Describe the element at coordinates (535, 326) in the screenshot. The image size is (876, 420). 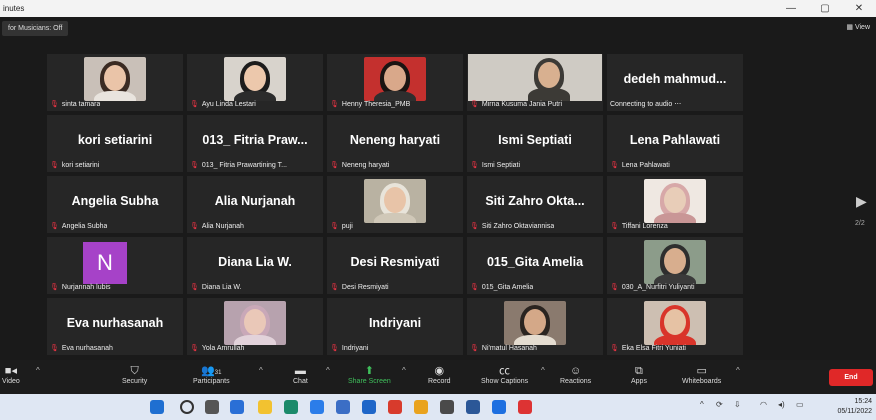
I see `participant-tile: 🎙 Ni'matul Hasanah` at that location.